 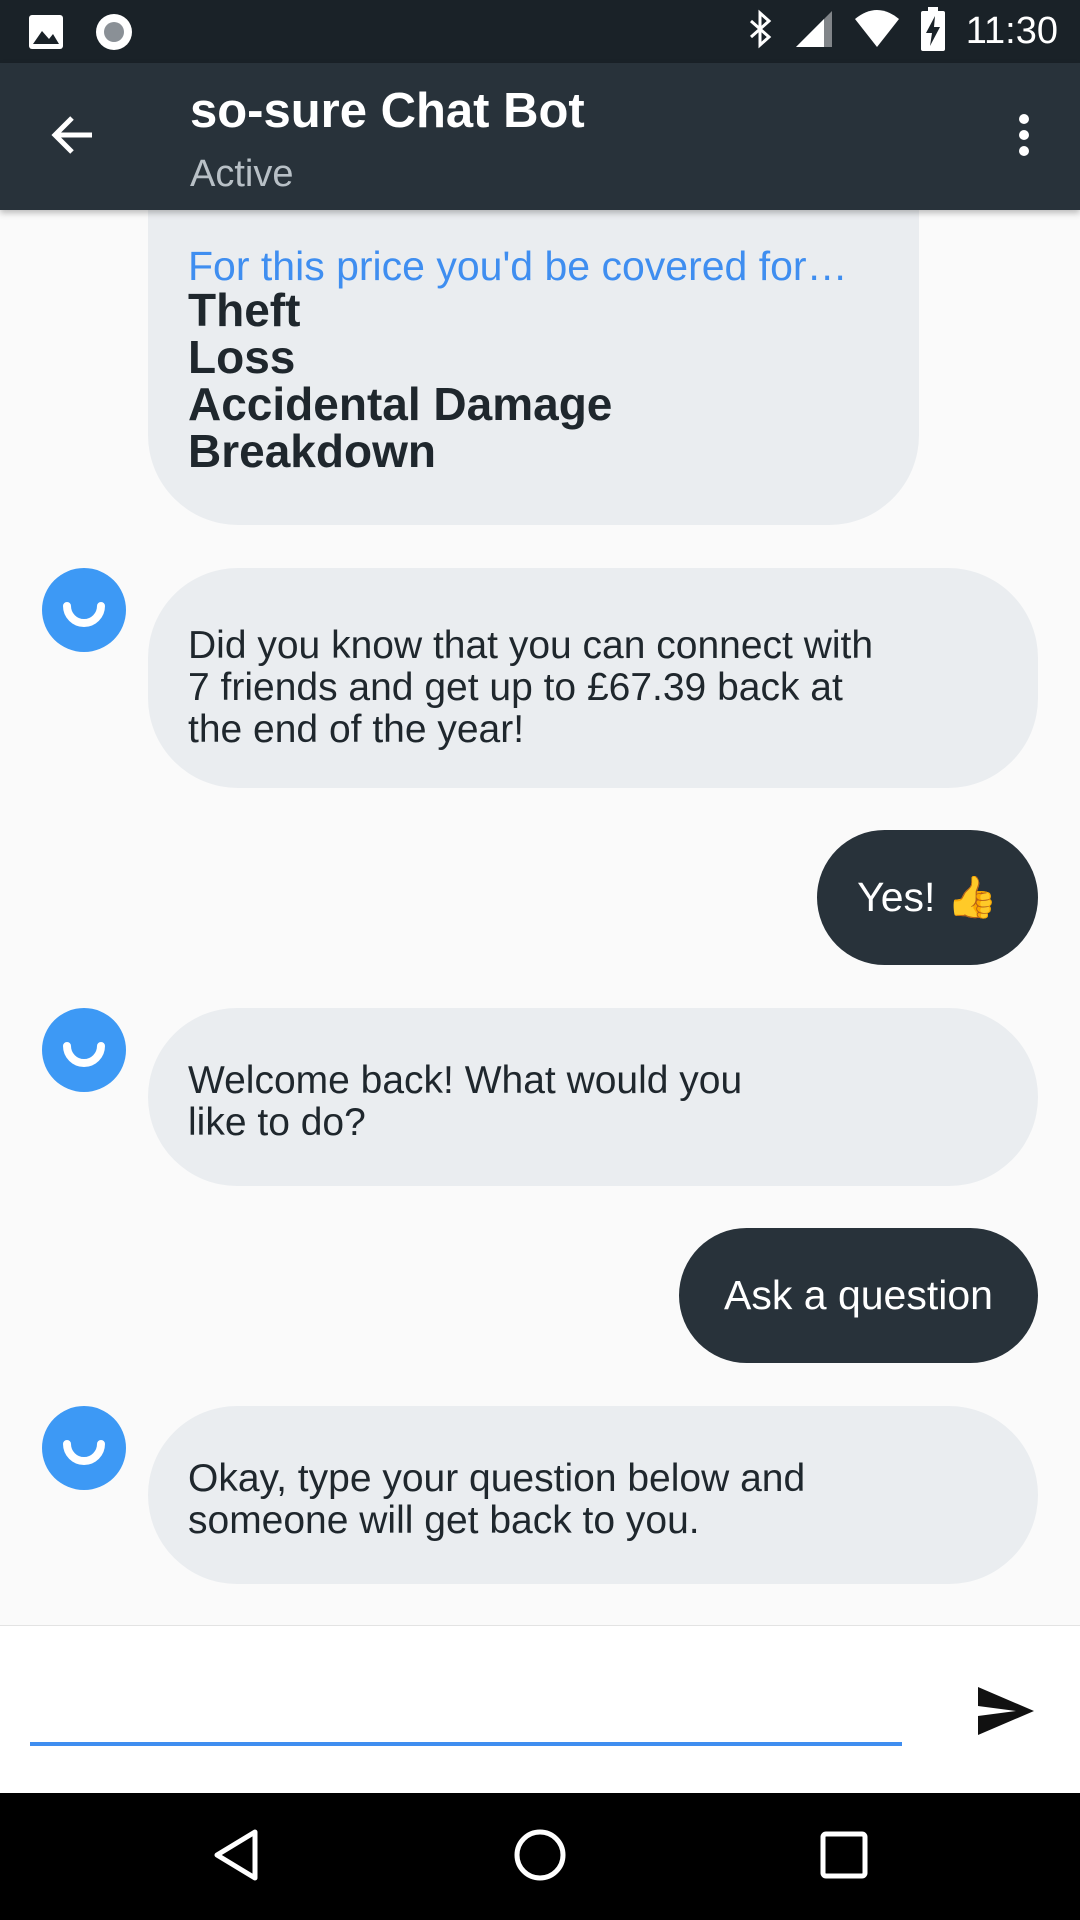 What do you see at coordinates (877, 31) in the screenshot?
I see `wifi-icon` at bounding box center [877, 31].